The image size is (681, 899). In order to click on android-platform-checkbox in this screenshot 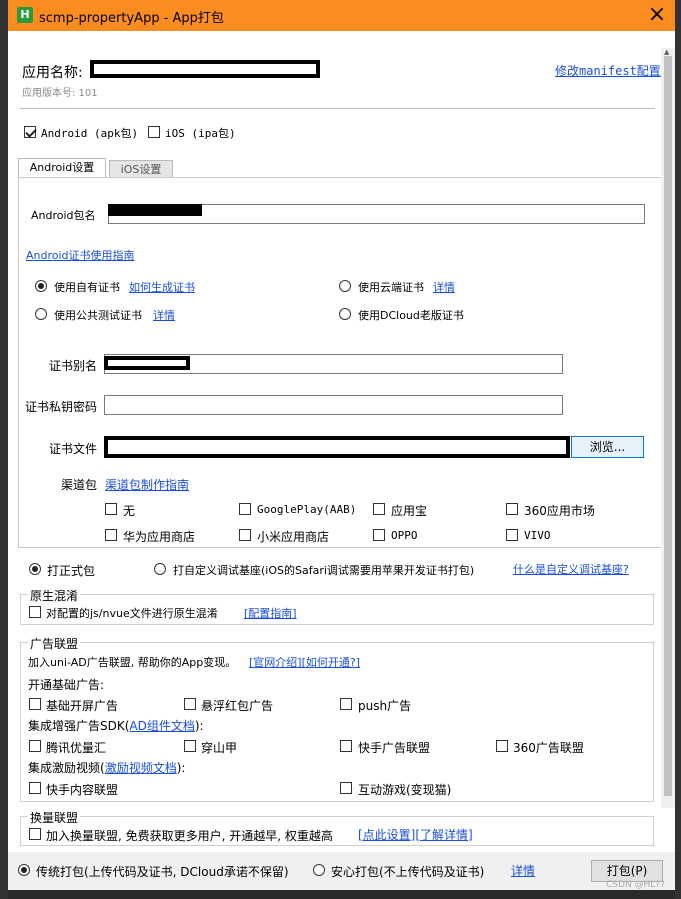, I will do `click(30, 132)`.